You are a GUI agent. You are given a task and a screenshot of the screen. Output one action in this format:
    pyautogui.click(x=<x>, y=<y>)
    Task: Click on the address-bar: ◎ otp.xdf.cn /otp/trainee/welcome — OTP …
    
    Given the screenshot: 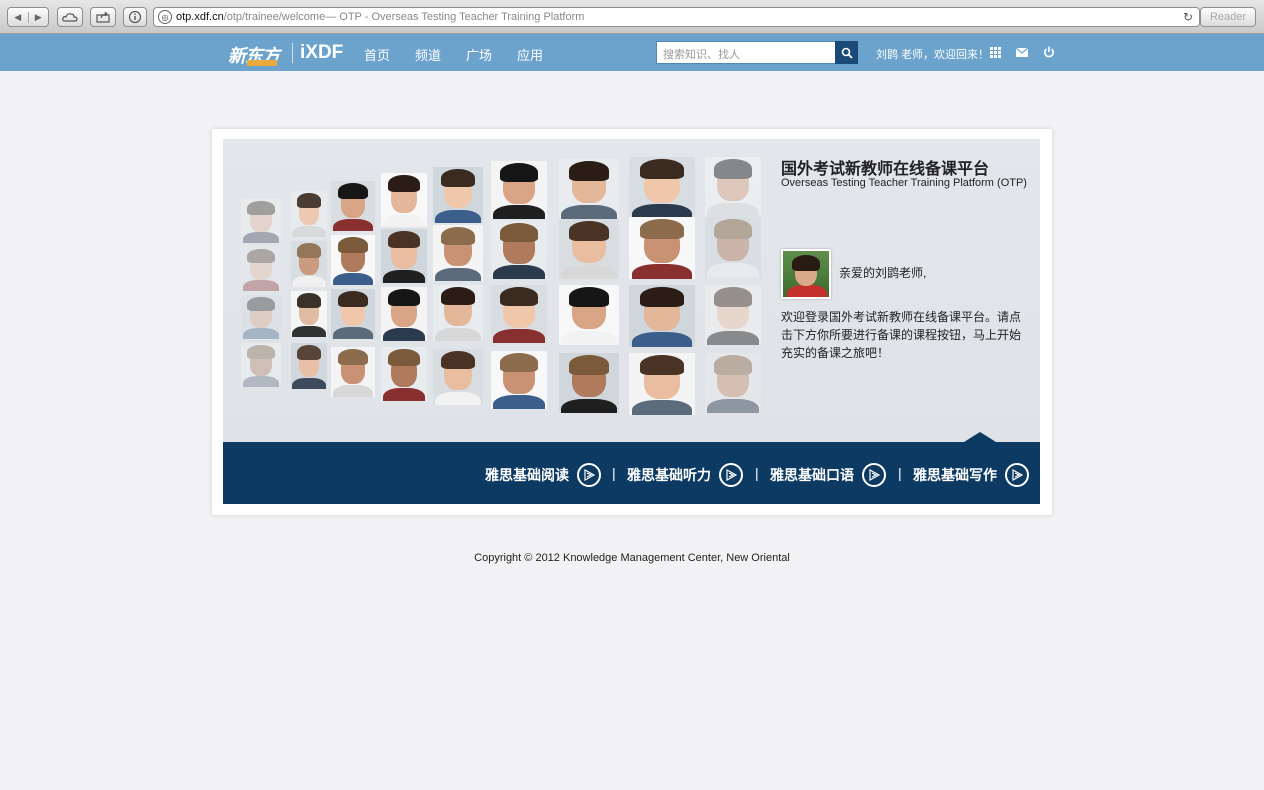 What is the action you would take?
    pyautogui.click(x=676, y=17)
    